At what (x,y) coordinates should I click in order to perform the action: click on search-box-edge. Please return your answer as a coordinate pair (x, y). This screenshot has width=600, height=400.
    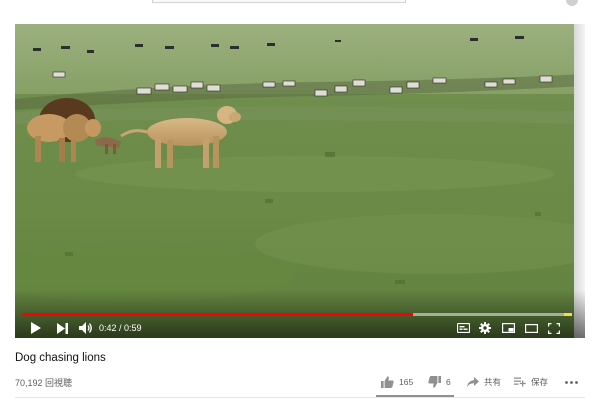
    Looking at the image, I should click on (279, 1).